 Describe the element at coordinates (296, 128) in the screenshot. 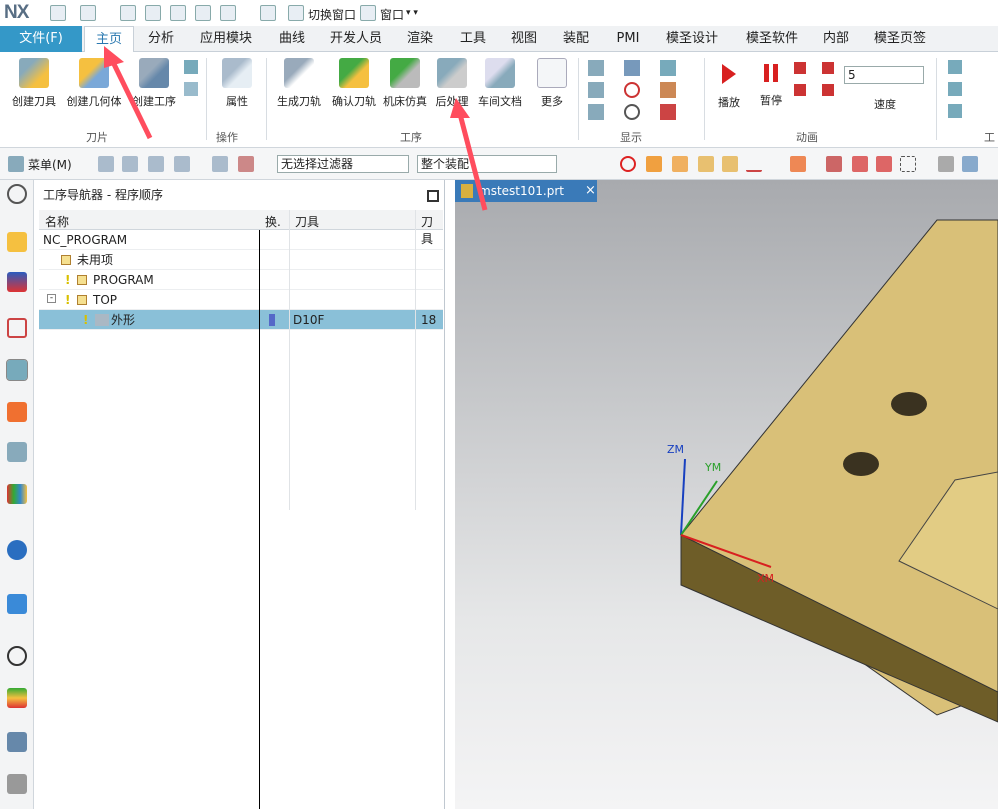

I see `annotation-arrows` at that location.